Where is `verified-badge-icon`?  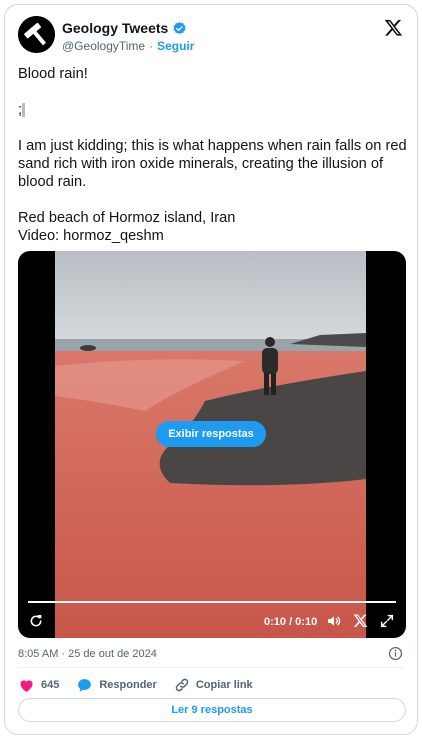 verified-badge-icon is located at coordinates (179, 27).